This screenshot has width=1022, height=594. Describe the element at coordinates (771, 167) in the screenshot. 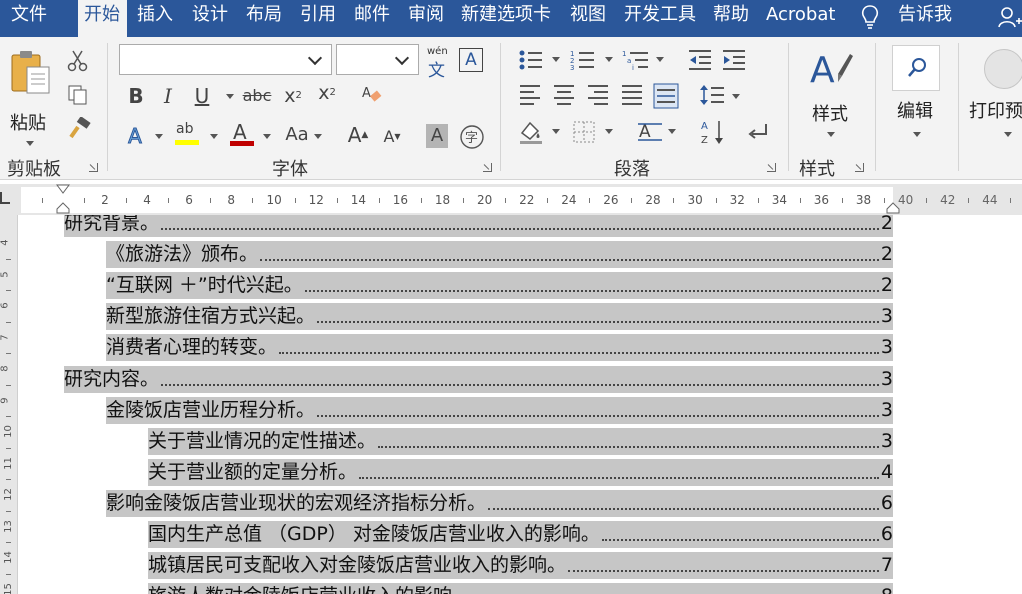

I see `paragraph-dialog-launcher-icon` at that location.